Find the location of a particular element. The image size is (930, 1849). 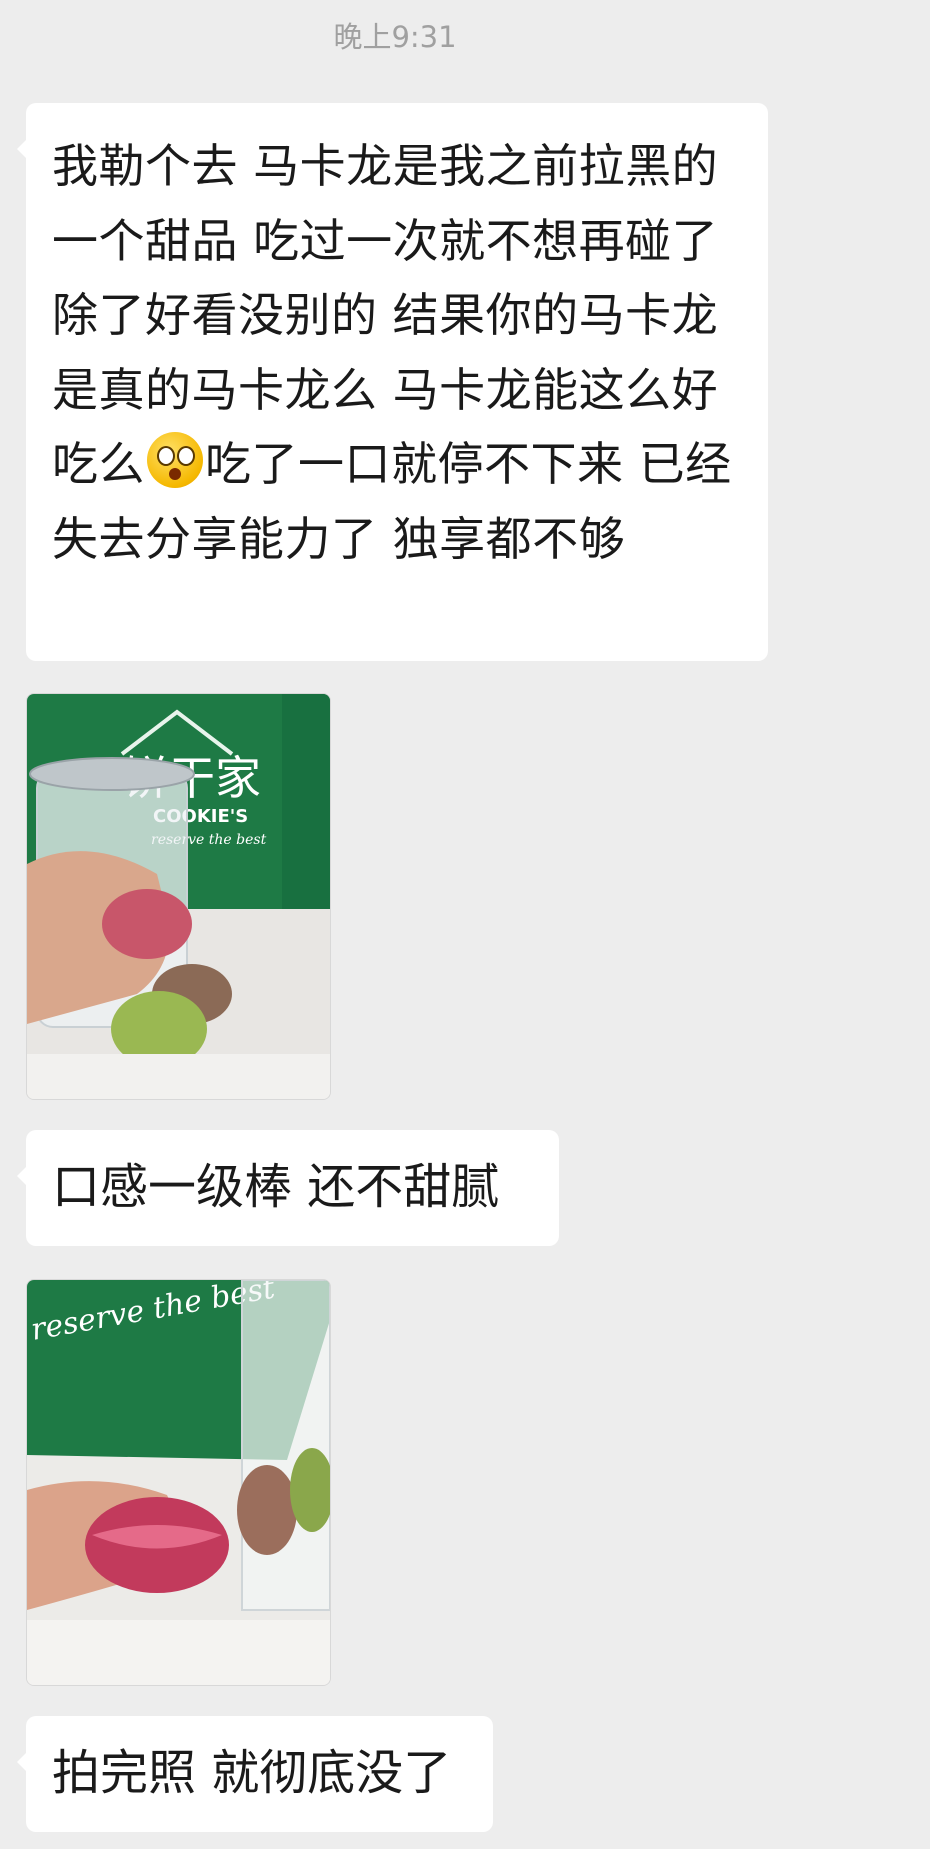

macaron-jar-photo: 饼干家 COOKIE'S reserve the best is located at coordinates (178, 896).